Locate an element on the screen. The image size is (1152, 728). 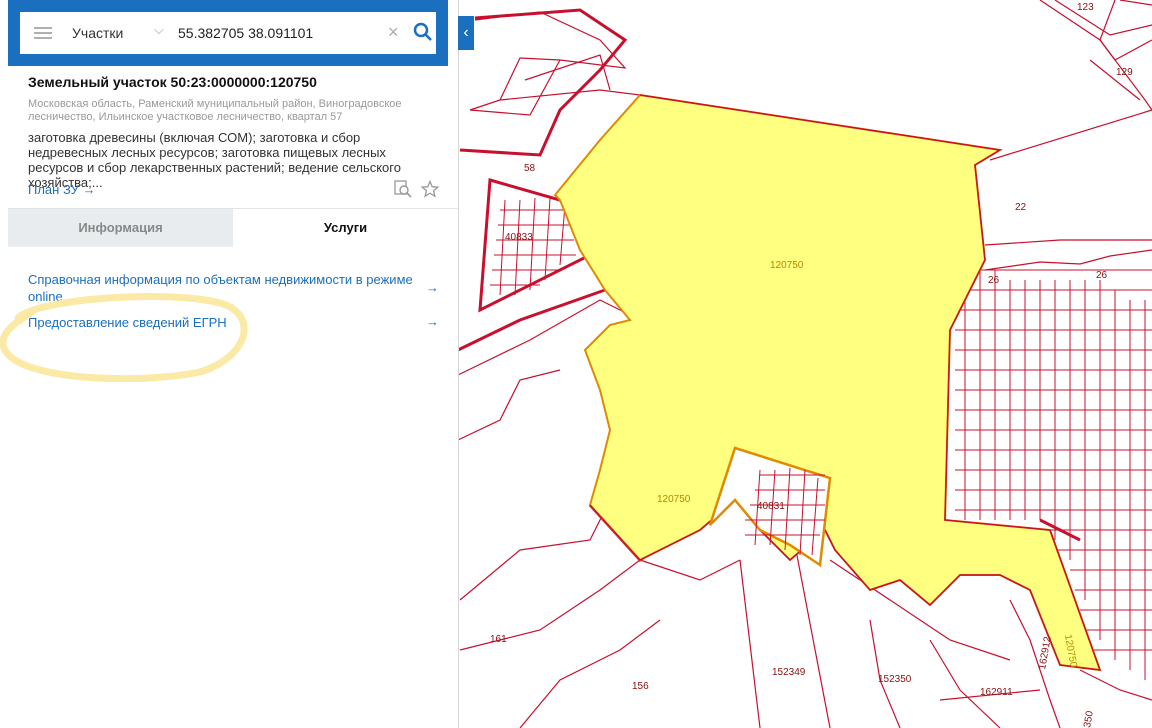
tab-info: Информация is located at coordinates (120, 228).